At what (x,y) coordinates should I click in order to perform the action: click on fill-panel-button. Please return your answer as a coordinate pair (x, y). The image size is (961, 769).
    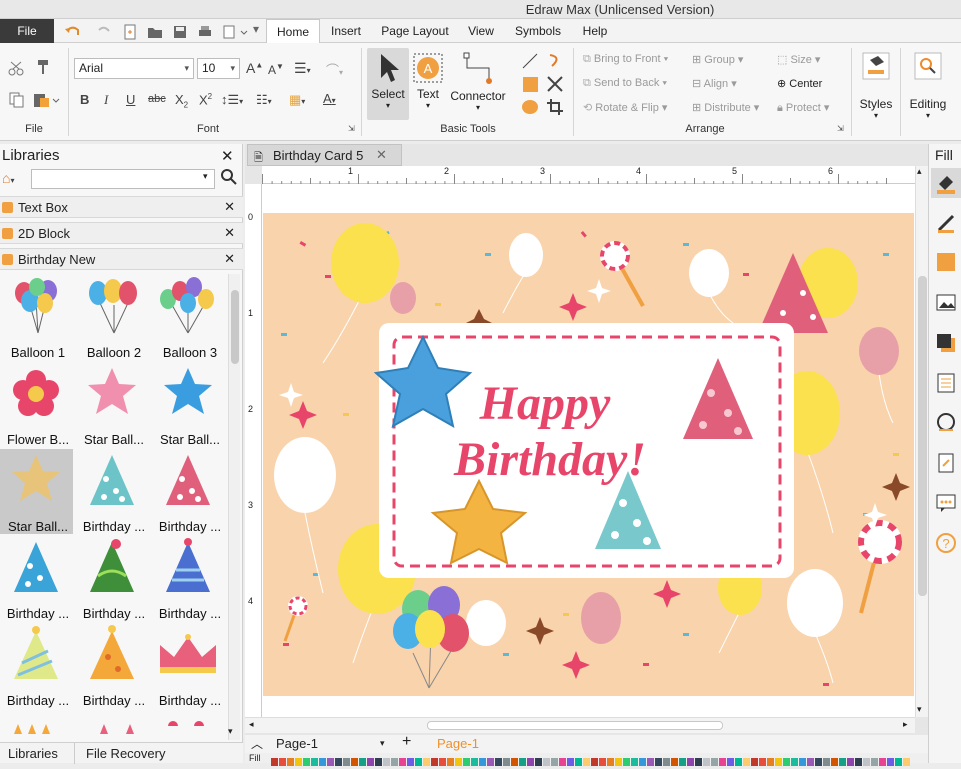
    Looking at the image, I should click on (946, 183).